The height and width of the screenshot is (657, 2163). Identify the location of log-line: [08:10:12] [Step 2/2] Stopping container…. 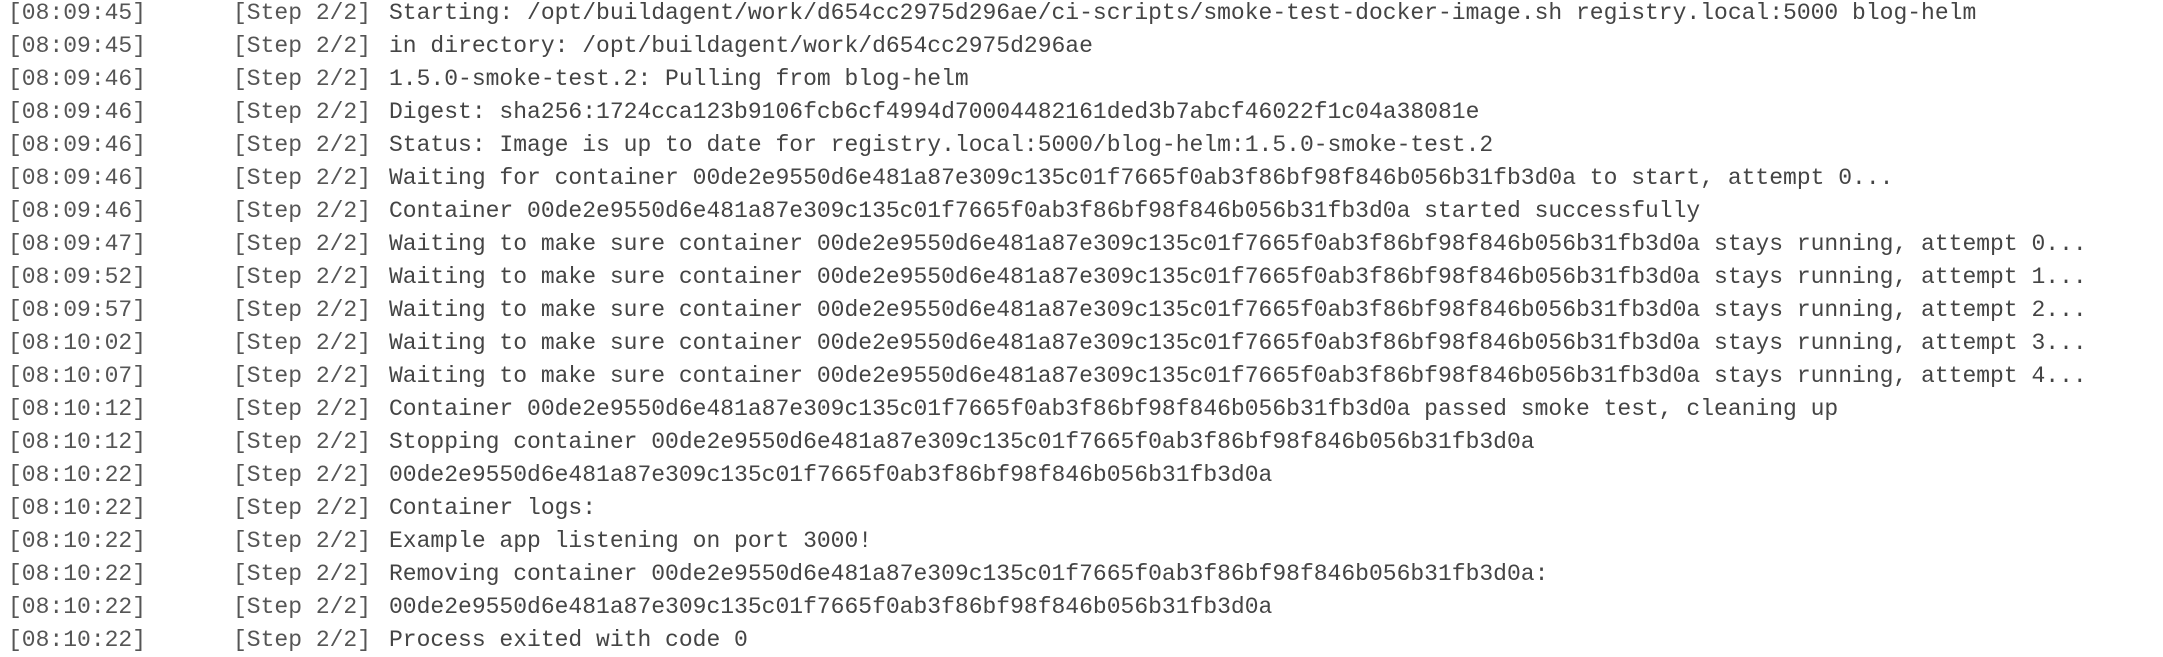
(1081, 442).